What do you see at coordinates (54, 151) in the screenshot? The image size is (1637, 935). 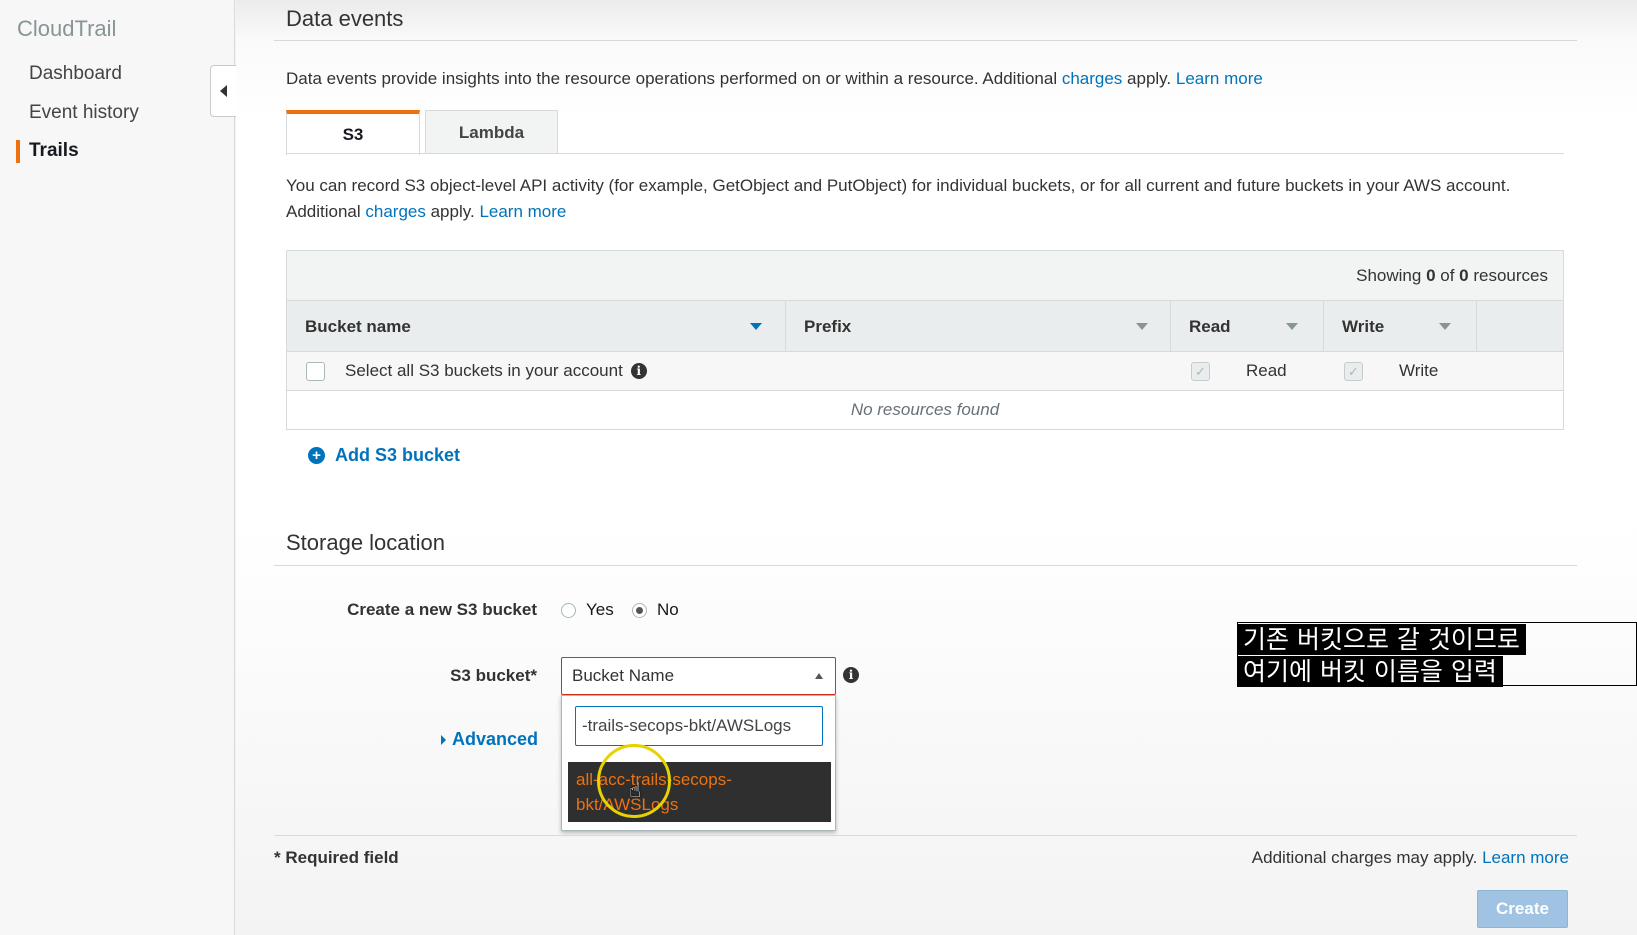 I see `sidebar-item-trails: Trails` at bounding box center [54, 151].